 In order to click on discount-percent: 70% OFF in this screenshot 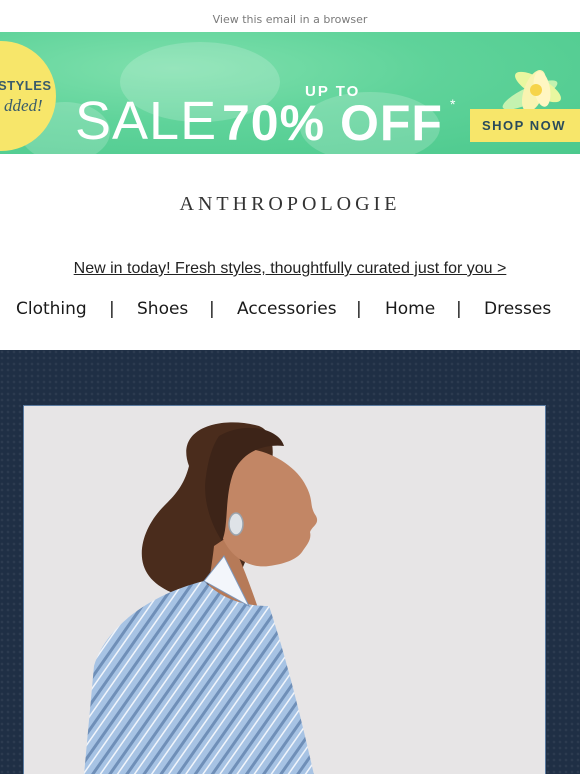, I will do `click(332, 123)`.